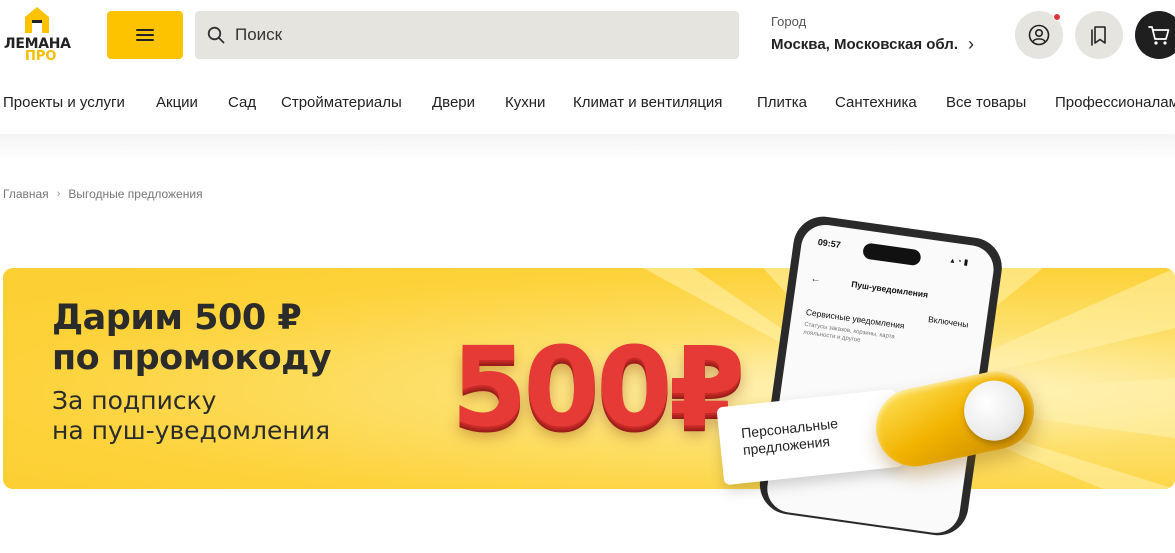 The width and height of the screenshot is (1175, 553). What do you see at coordinates (135, 194) in the screenshot?
I see `breadcrumb-current: Выгодные предложения` at bounding box center [135, 194].